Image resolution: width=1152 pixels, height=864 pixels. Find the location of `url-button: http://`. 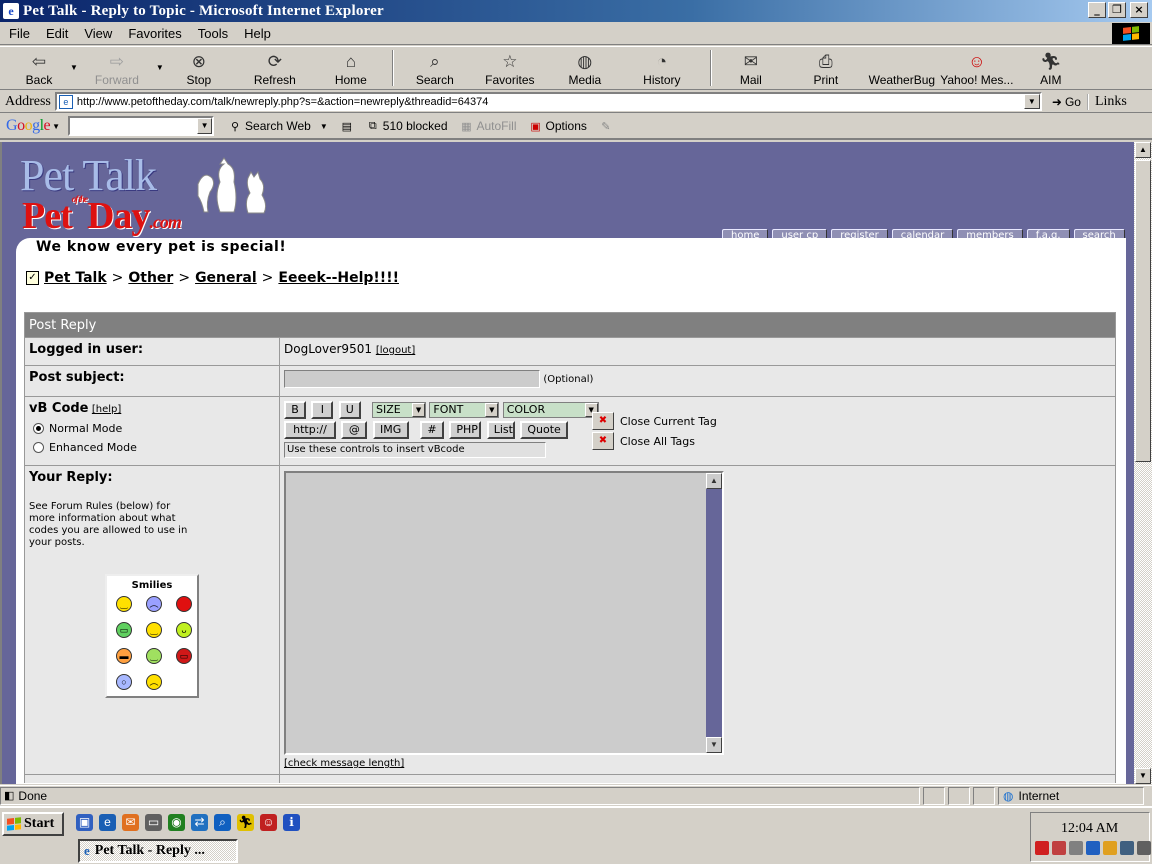

url-button: http:// is located at coordinates (310, 430).